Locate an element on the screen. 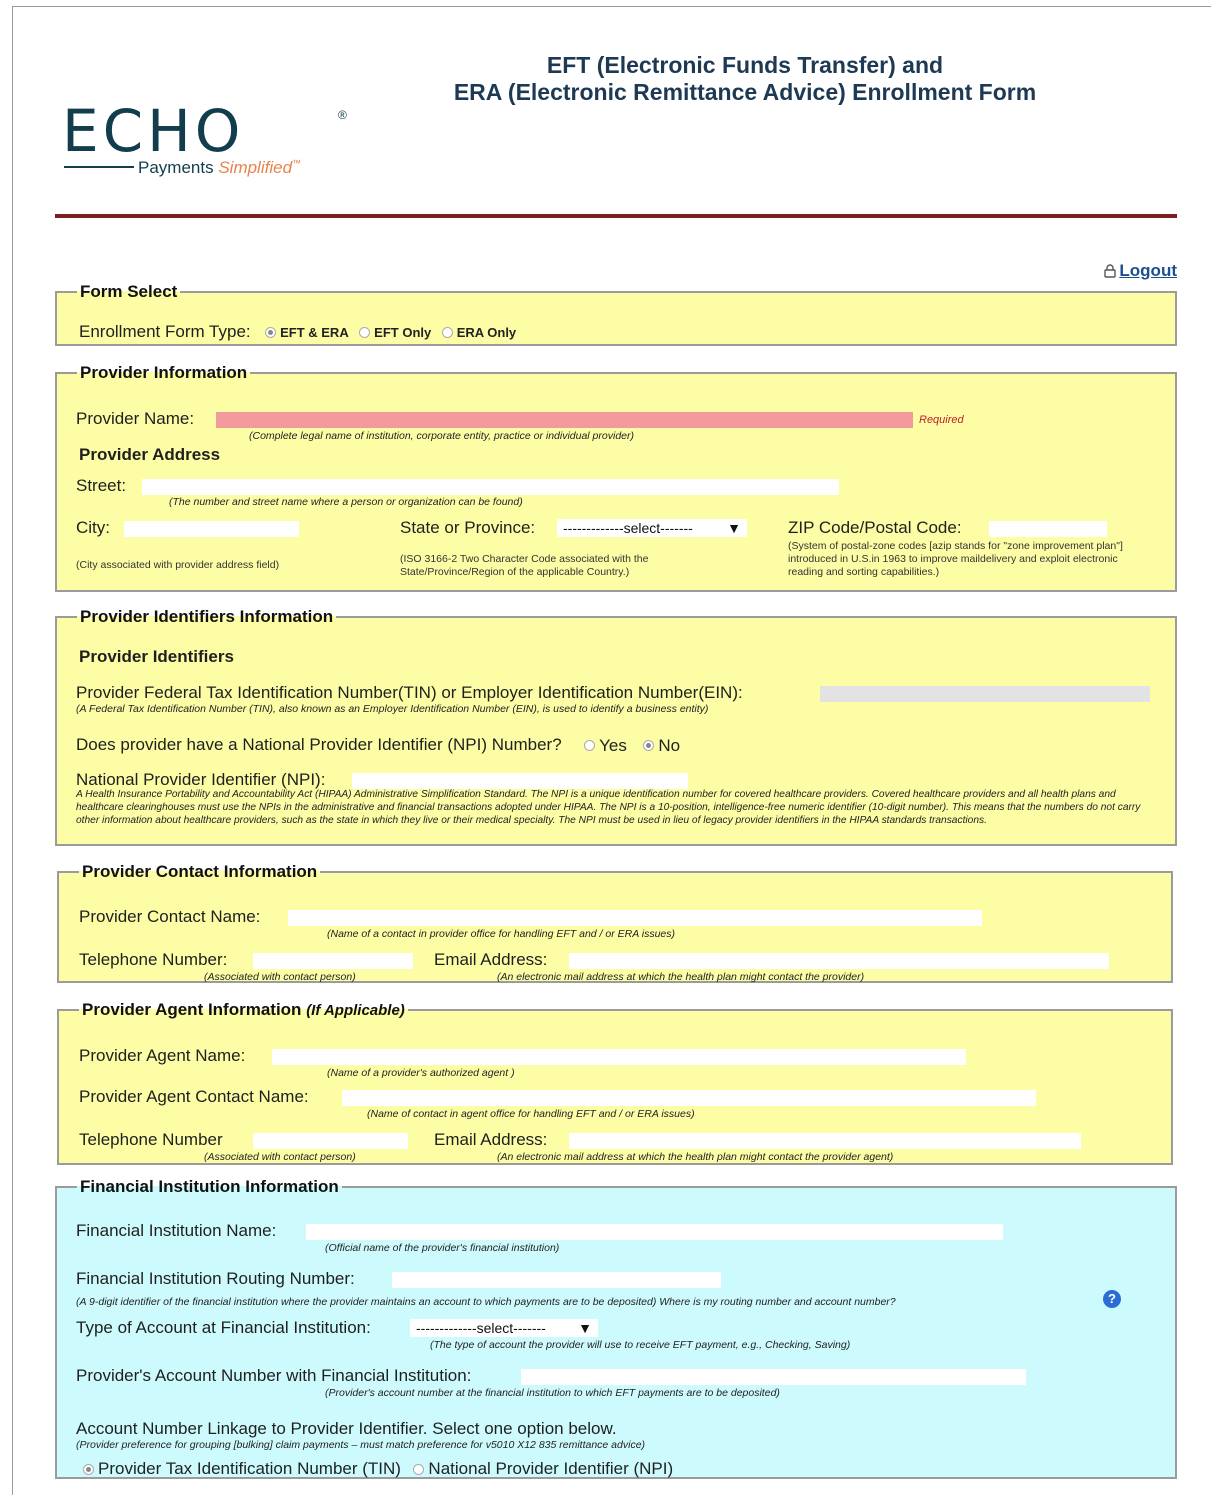  contact-legend: Provider Contact Information is located at coordinates (200, 871).